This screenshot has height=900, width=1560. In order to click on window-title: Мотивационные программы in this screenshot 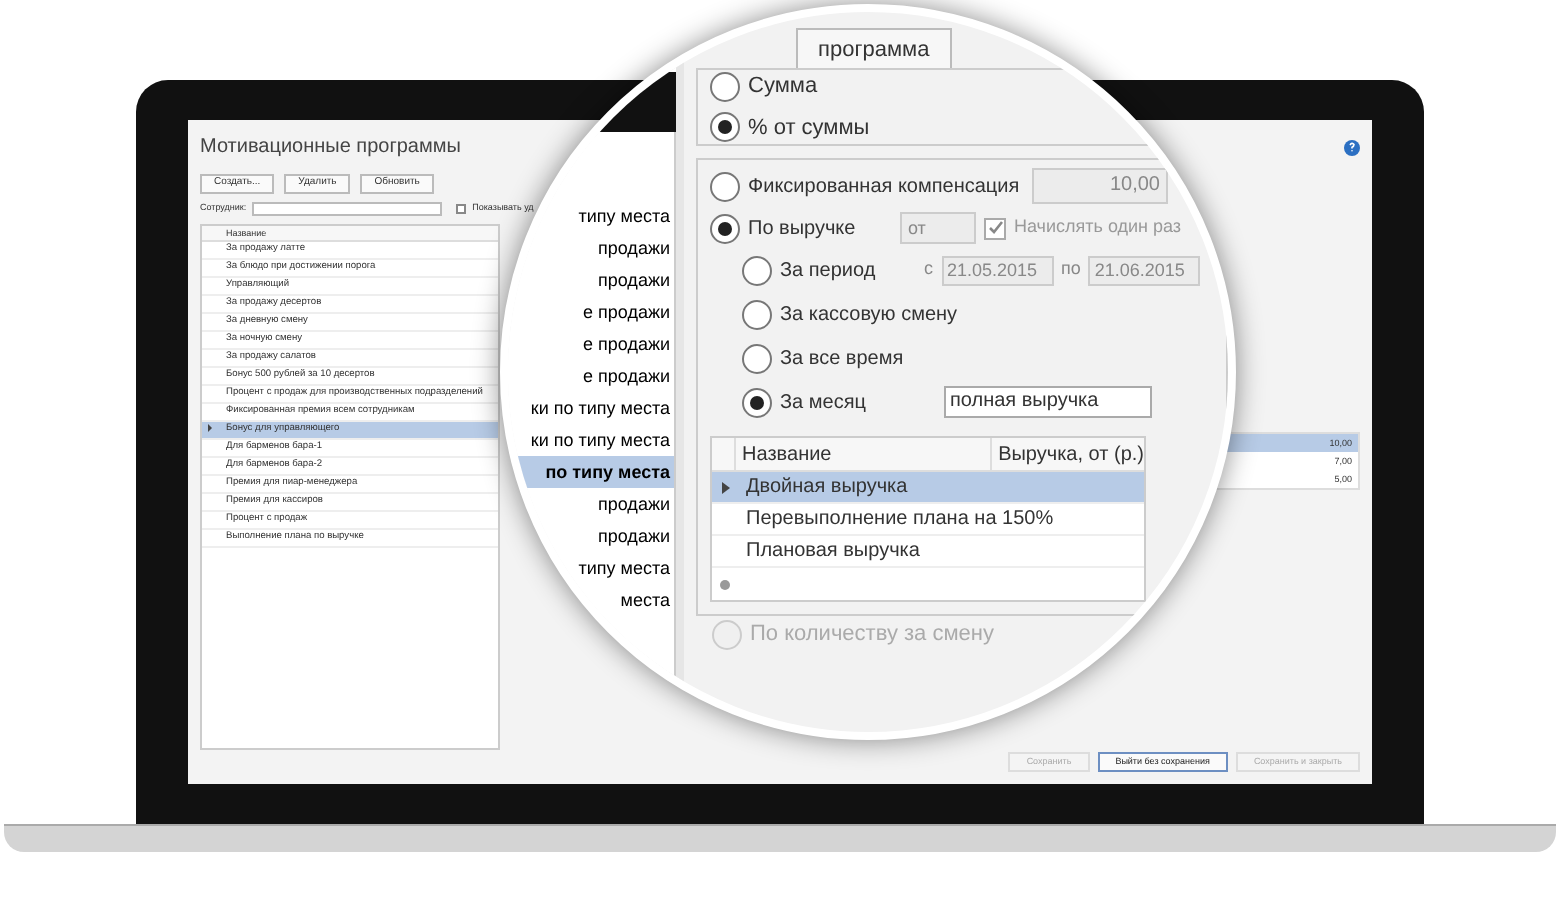, I will do `click(330, 148)`.